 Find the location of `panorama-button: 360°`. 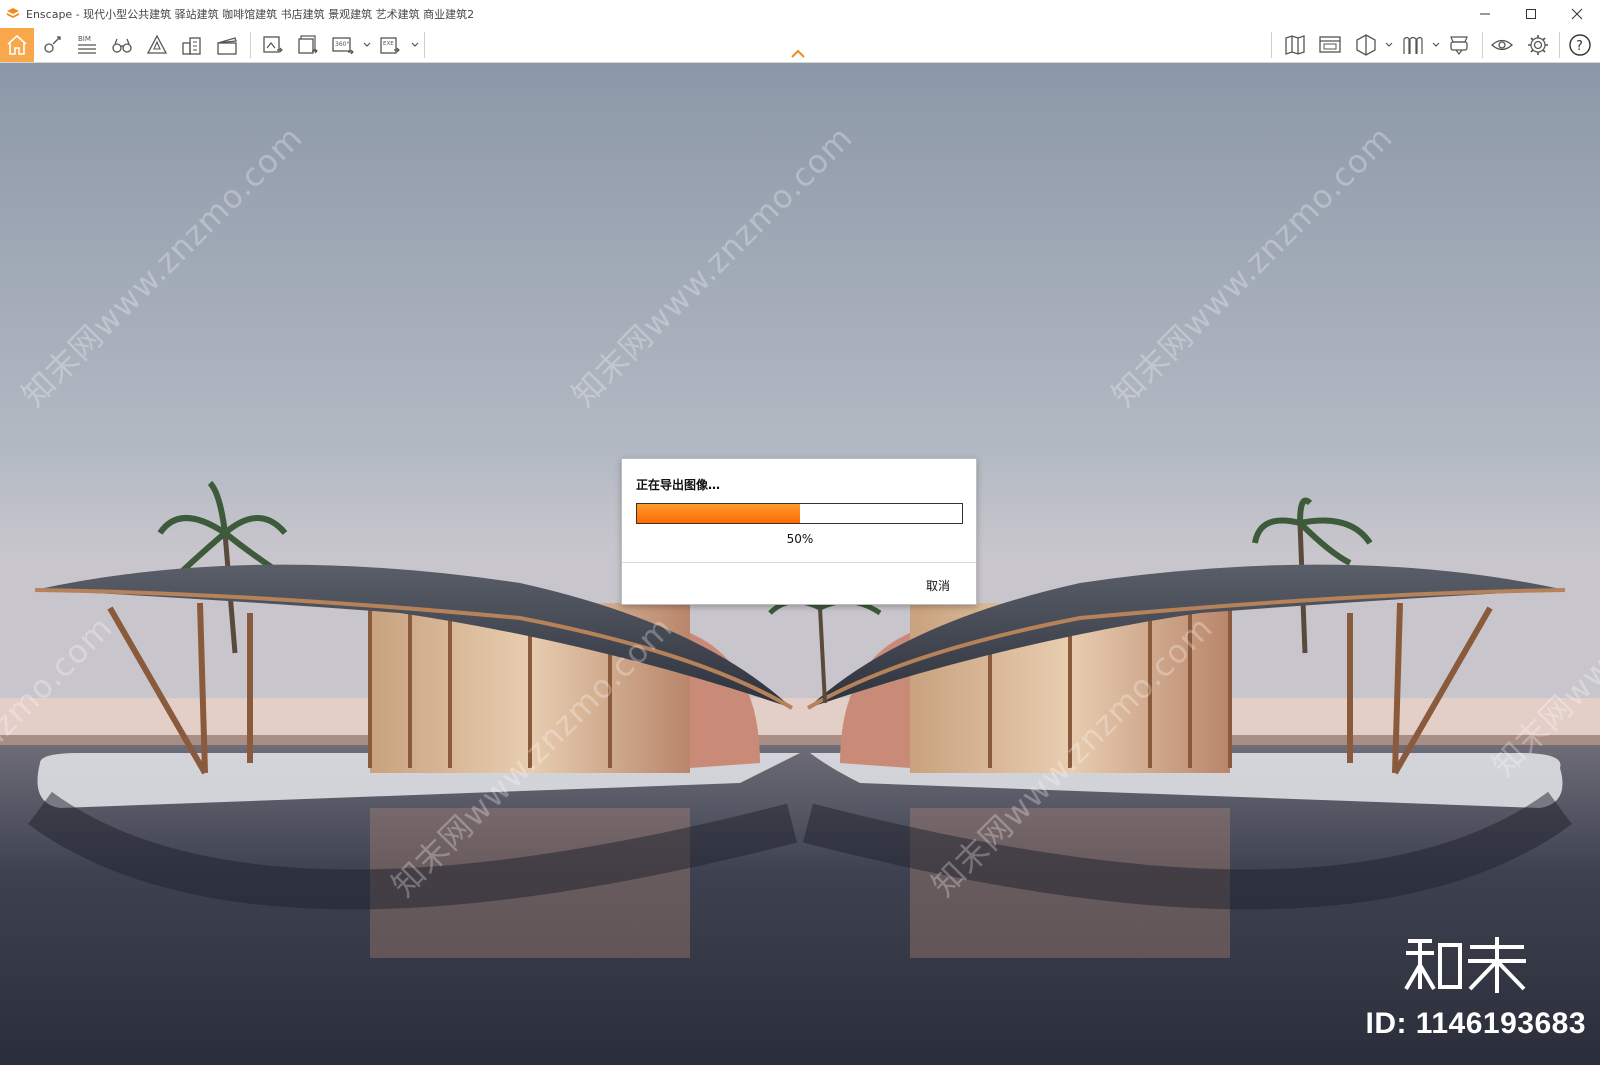

panorama-button: 360° is located at coordinates (343, 45).